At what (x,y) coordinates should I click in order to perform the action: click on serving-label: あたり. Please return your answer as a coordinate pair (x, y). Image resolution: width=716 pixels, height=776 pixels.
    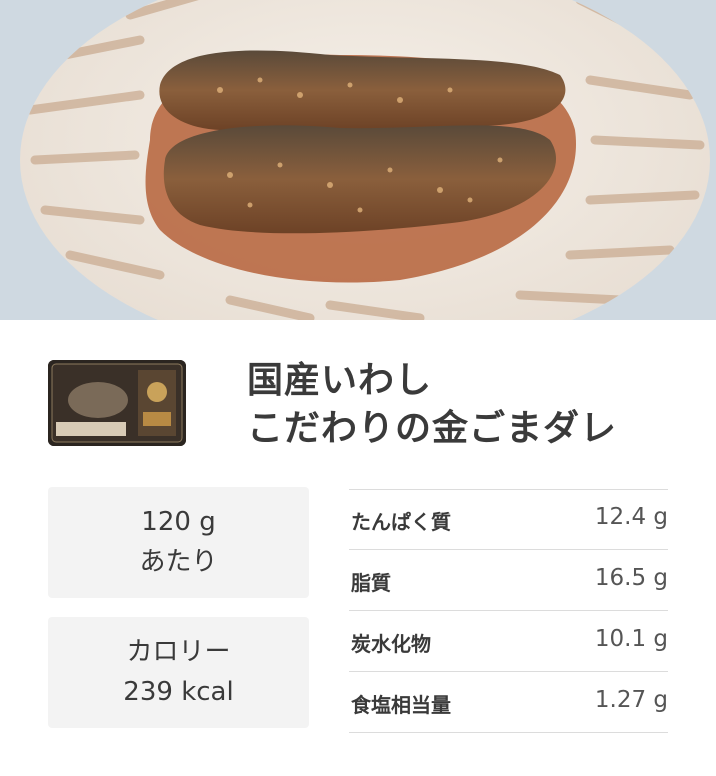
    Looking at the image, I should click on (178, 562).